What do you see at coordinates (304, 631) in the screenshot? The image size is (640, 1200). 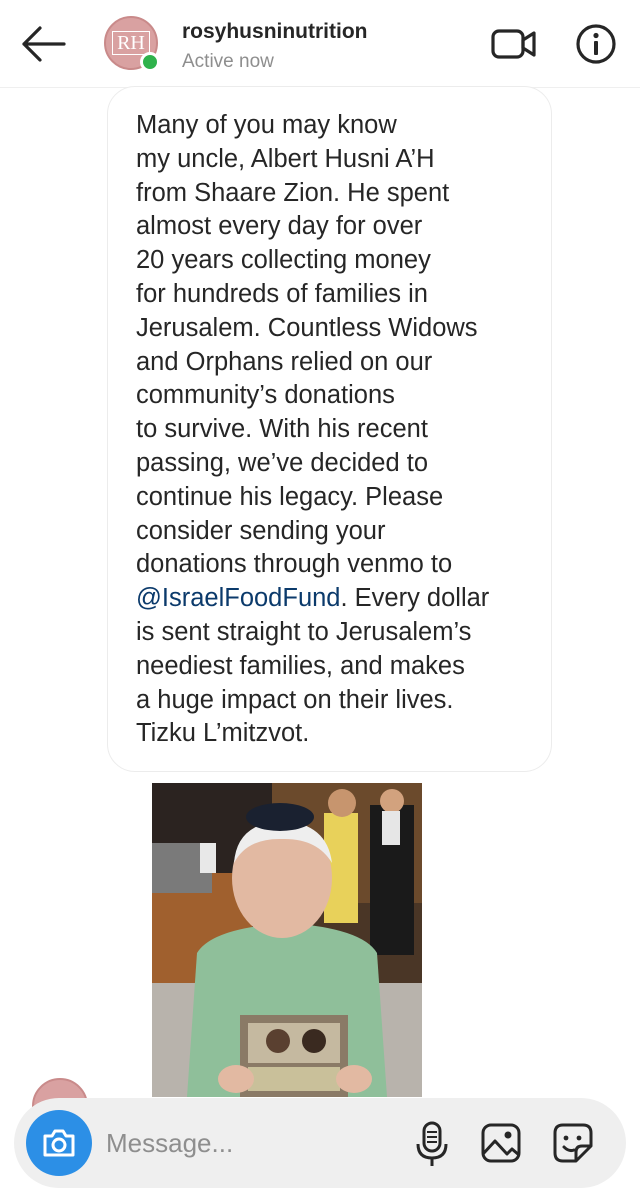 I see `message-line: is sent straight to Jerusalem’s` at bounding box center [304, 631].